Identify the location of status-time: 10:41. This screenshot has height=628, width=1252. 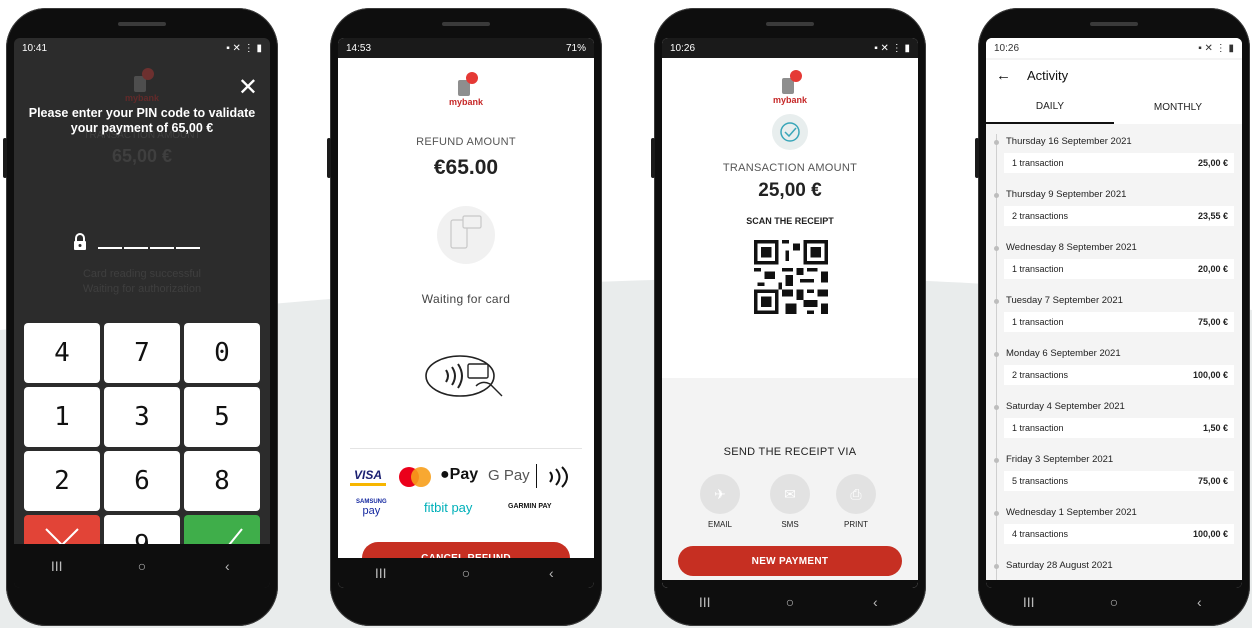
(35, 48).